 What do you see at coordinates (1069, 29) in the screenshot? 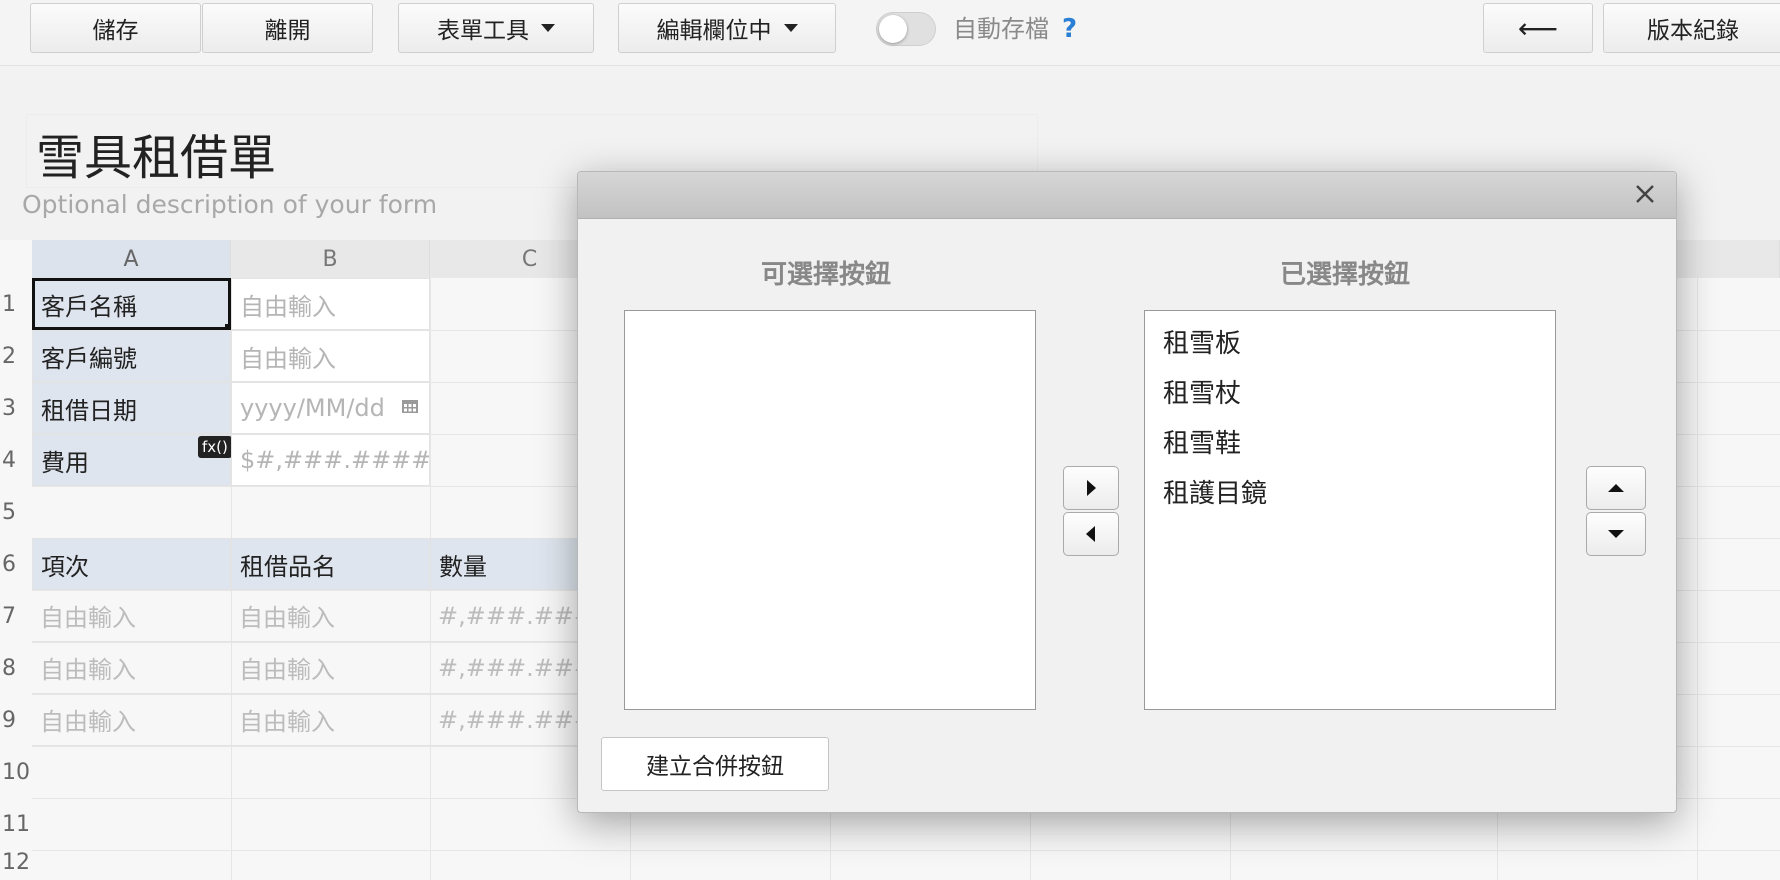
I see `help-icon: ?` at bounding box center [1069, 29].